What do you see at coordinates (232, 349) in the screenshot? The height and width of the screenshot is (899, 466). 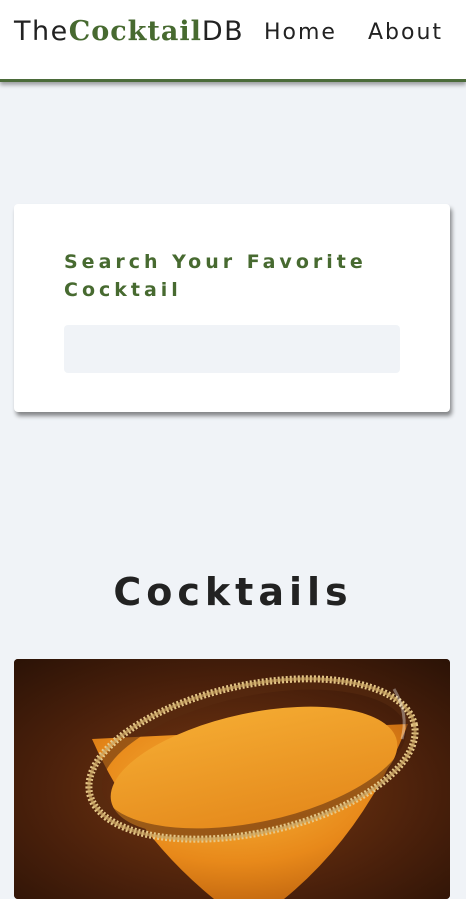 I see `search-input` at bounding box center [232, 349].